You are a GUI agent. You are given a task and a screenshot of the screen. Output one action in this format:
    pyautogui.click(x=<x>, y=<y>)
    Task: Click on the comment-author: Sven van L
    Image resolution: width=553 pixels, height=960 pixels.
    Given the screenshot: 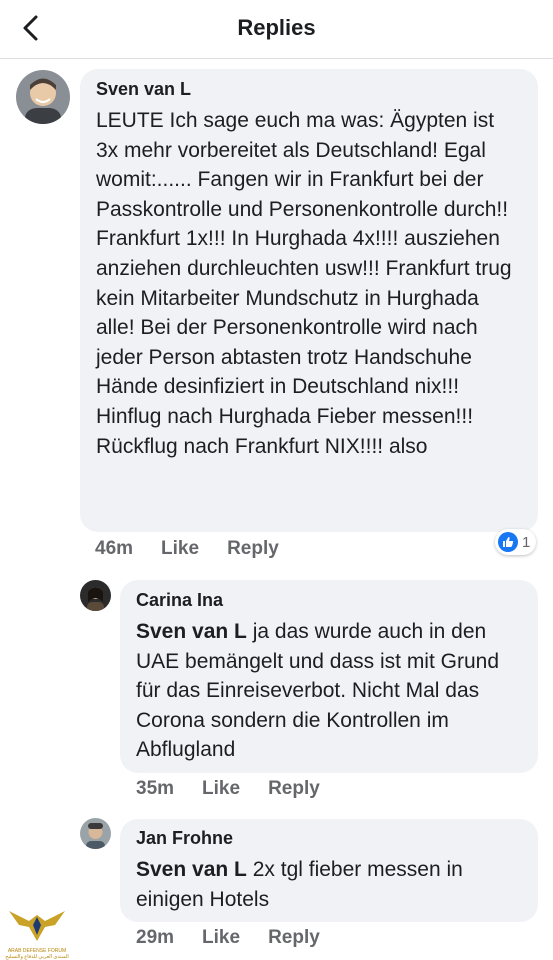 What is the action you would take?
    pyautogui.click(x=309, y=89)
    